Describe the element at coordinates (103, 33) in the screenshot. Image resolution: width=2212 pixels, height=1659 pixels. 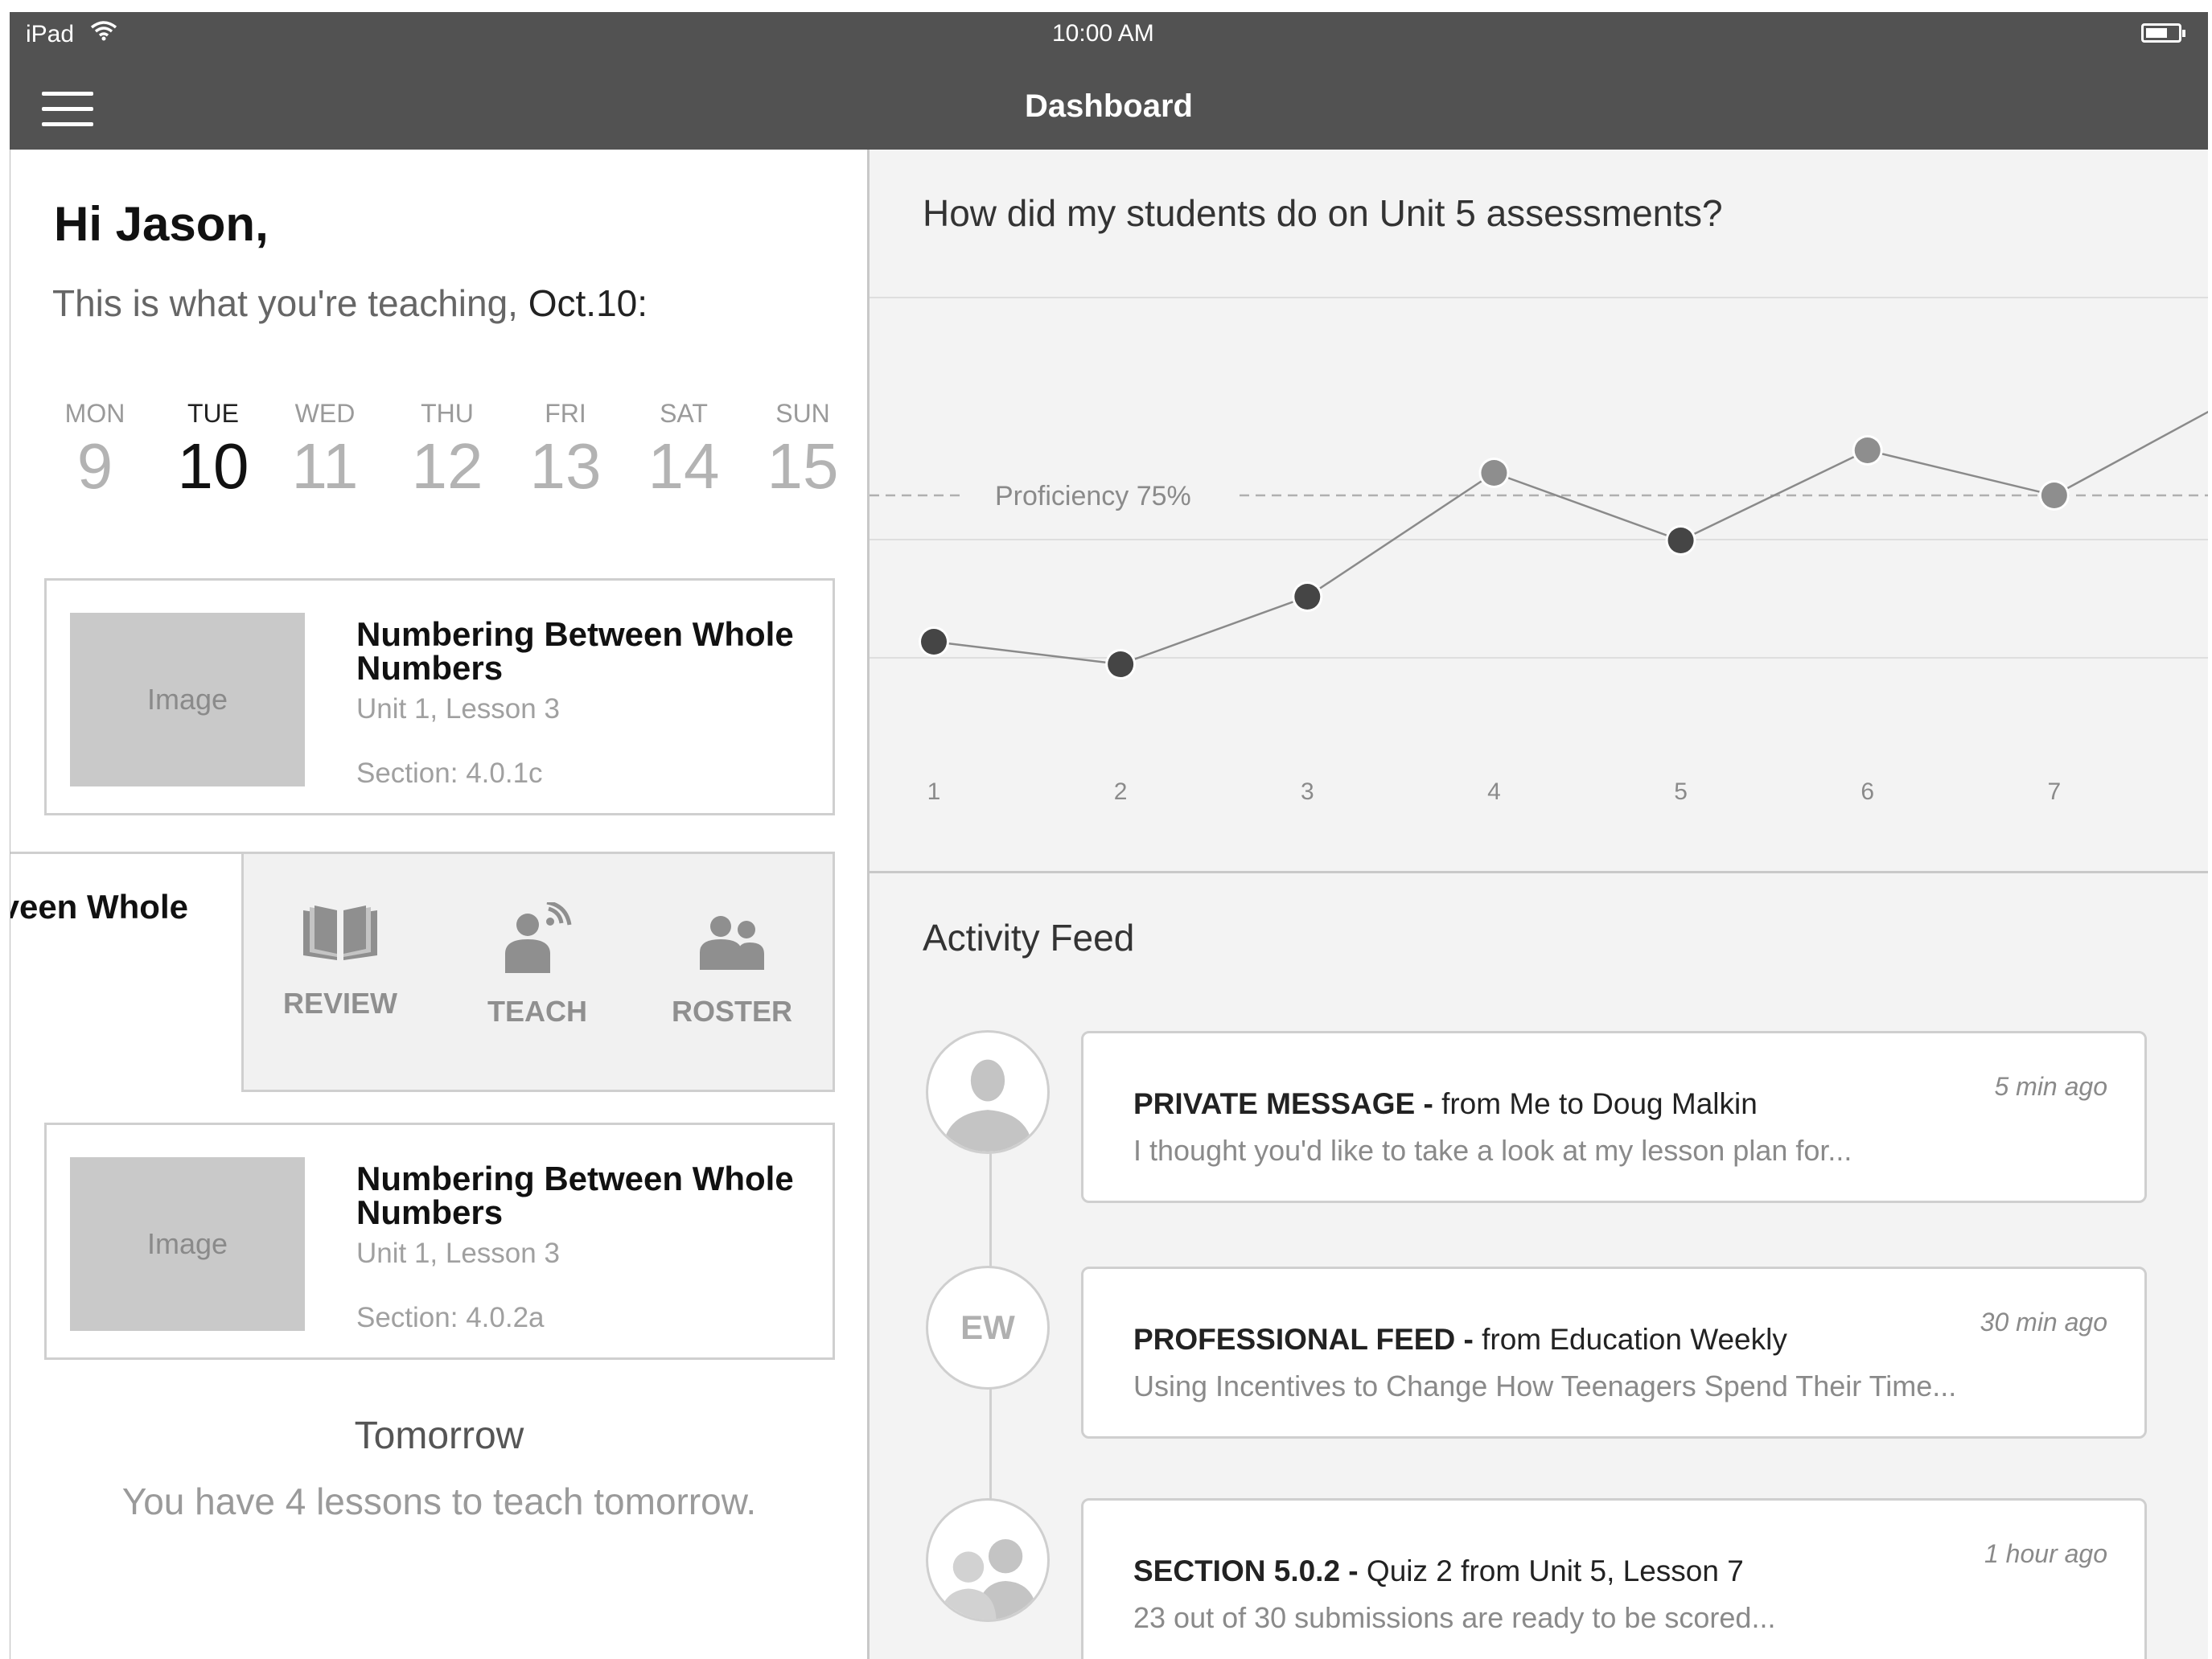
I see `wifi-icon` at that location.